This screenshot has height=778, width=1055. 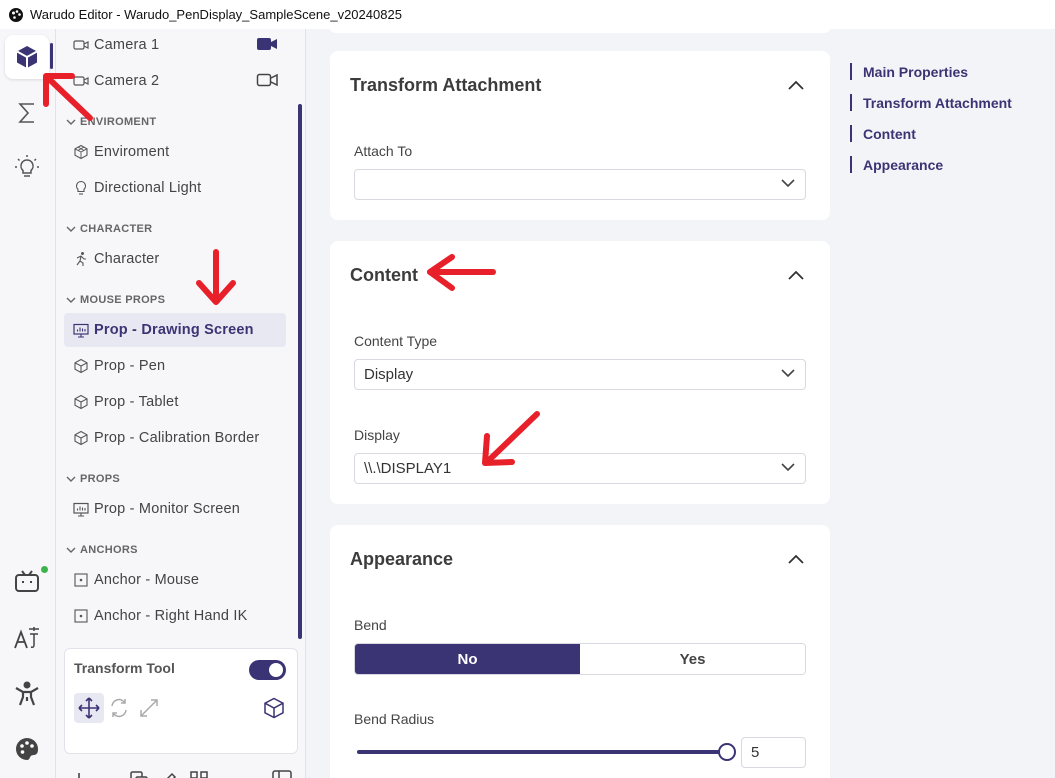 What do you see at coordinates (127, 81) in the screenshot?
I see `tree-item-label: Camera 2` at bounding box center [127, 81].